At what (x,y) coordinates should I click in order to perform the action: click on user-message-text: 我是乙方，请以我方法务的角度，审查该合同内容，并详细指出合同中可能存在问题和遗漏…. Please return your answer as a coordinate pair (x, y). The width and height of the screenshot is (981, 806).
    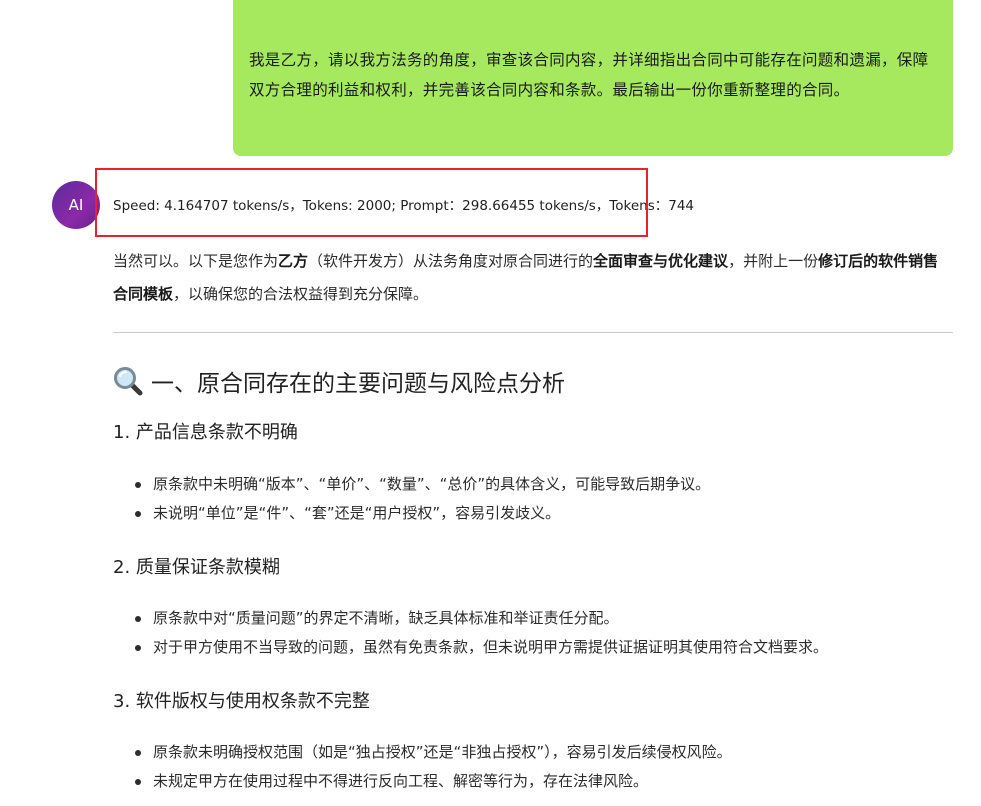
    Looking at the image, I should click on (589, 75).